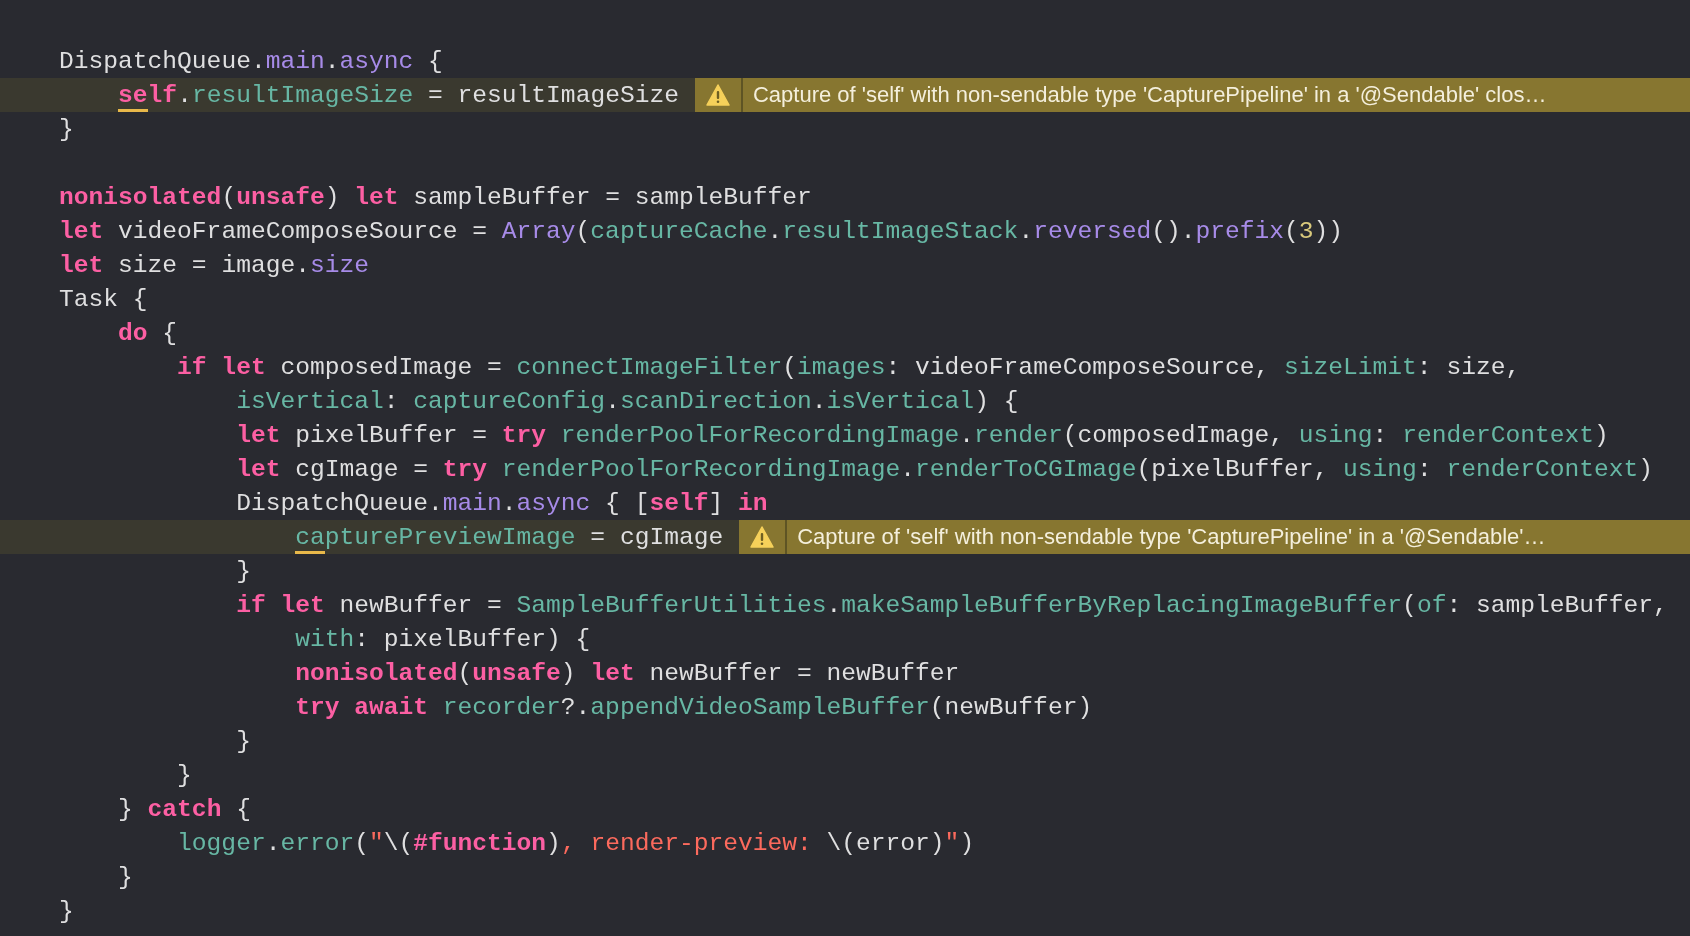 The image size is (1690, 936). Describe the element at coordinates (627, 401) in the screenshot. I see `code-line: isVertical: captureConfig.scanDirection.isVertical) {` at that location.